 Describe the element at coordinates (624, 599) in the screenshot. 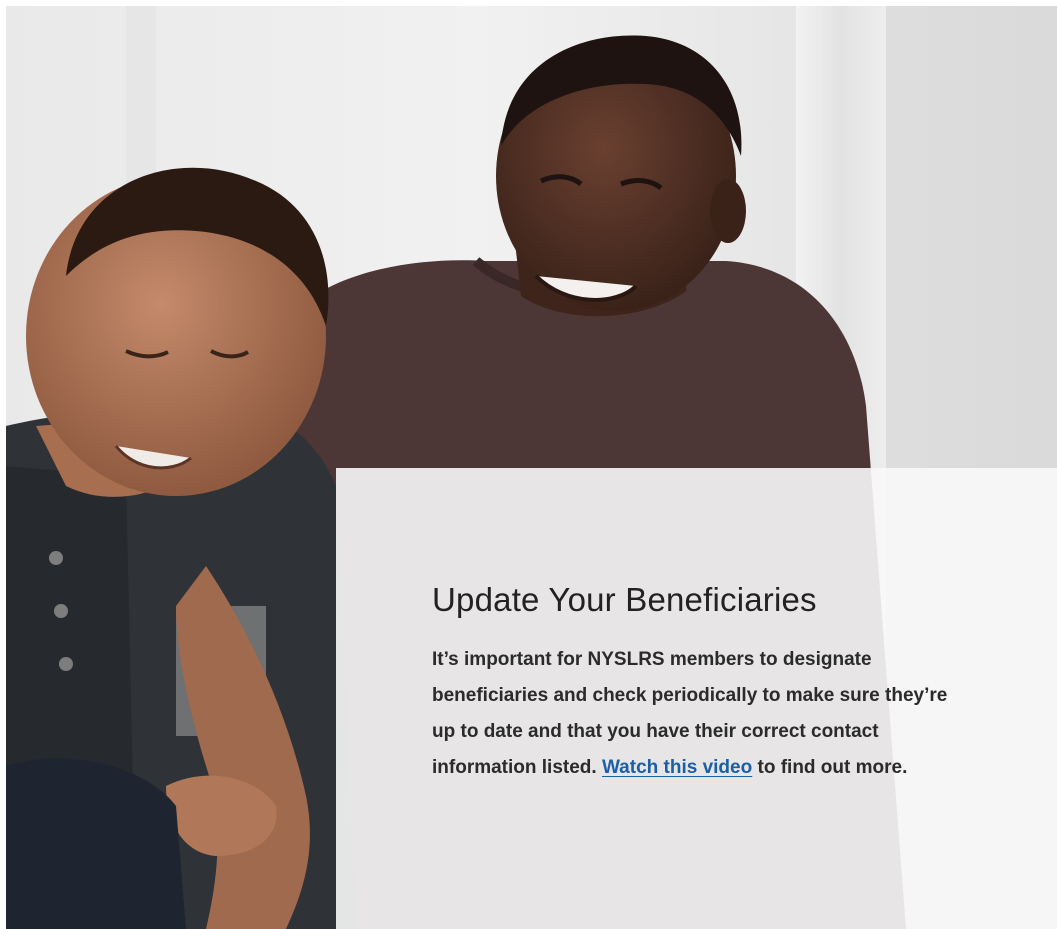

I see `card-title: Update Your Beneficiaries` at that location.